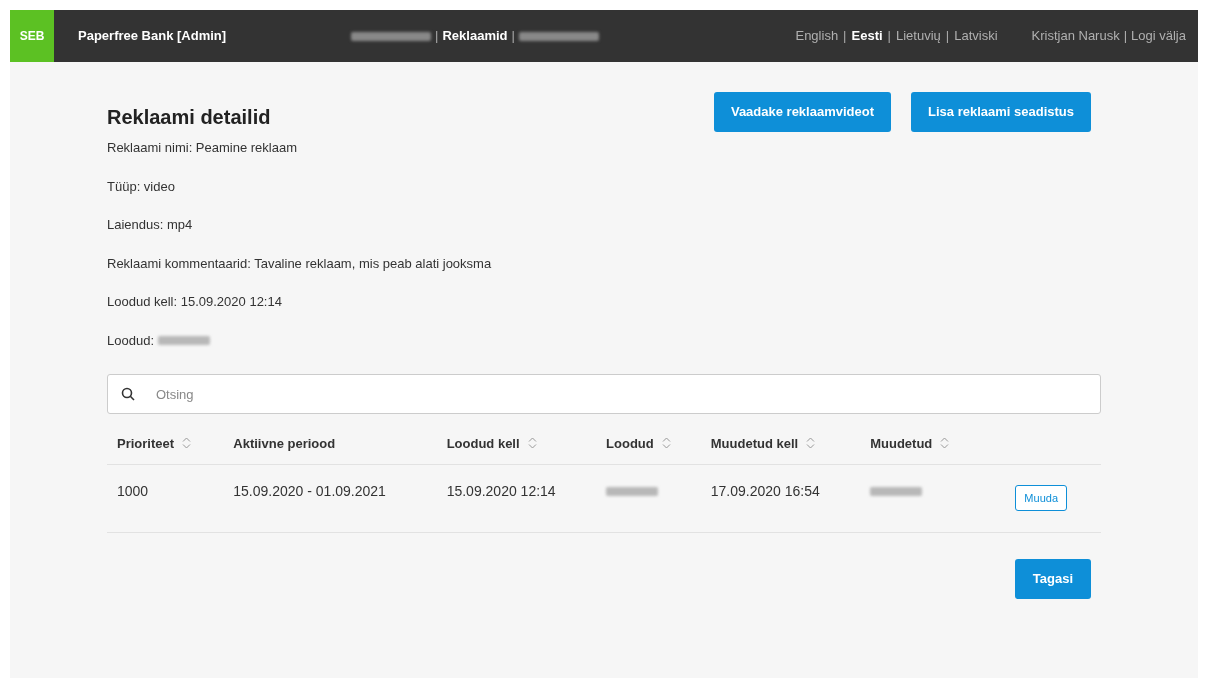  I want to click on action-button: Lisa reklaami seadistus, so click(1001, 112).